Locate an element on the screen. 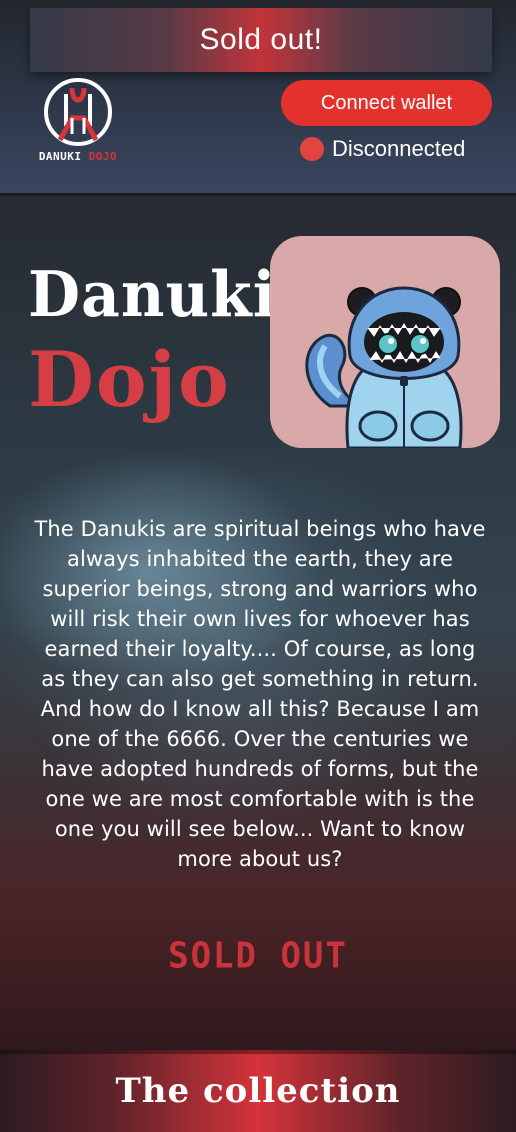 The image size is (516, 1132). banner-text: Sold out! is located at coordinates (261, 39).